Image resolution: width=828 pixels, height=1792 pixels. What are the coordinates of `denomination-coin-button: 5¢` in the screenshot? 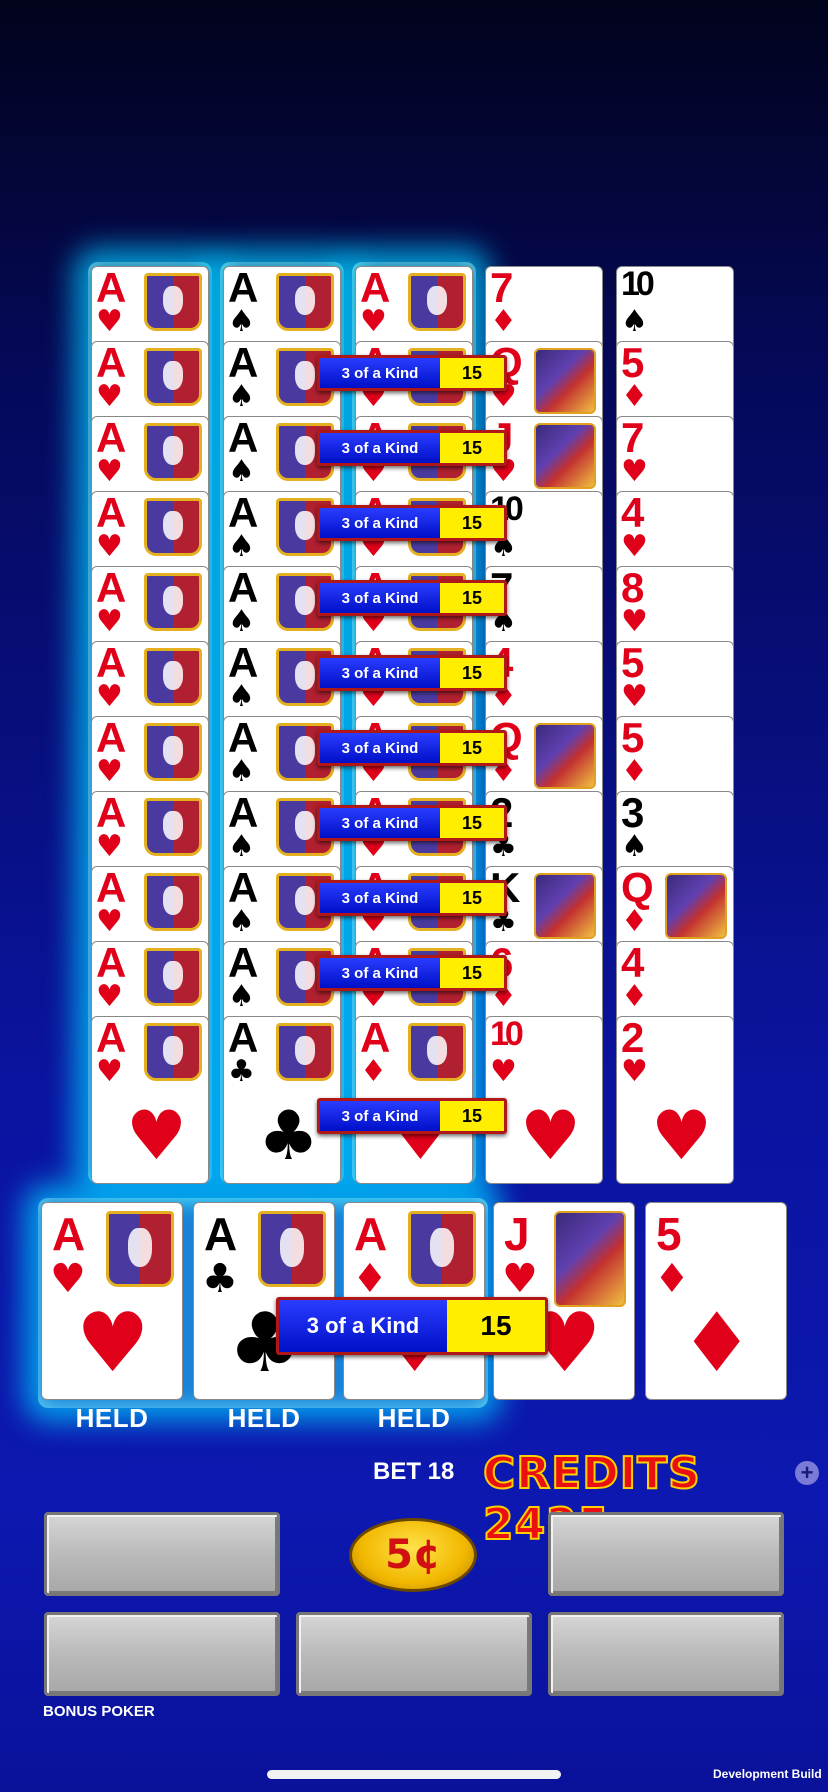 It's located at (413, 1555).